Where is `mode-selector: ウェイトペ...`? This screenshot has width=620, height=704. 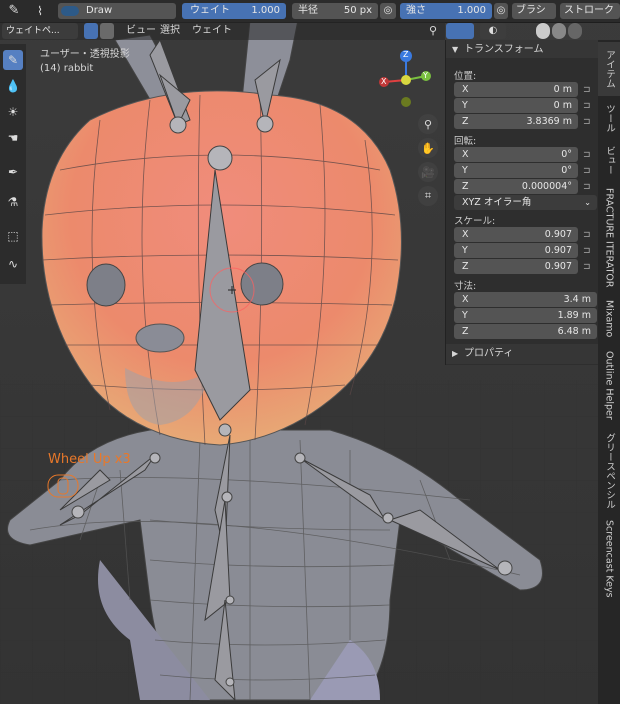 mode-selector: ウェイトペ... is located at coordinates (40, 31).